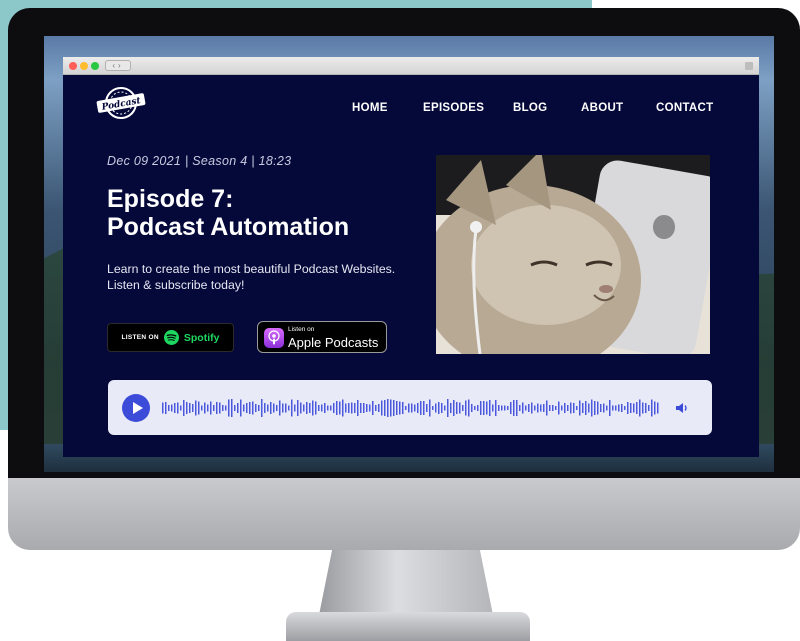  I want to click on audio-player, so click(410, 407).